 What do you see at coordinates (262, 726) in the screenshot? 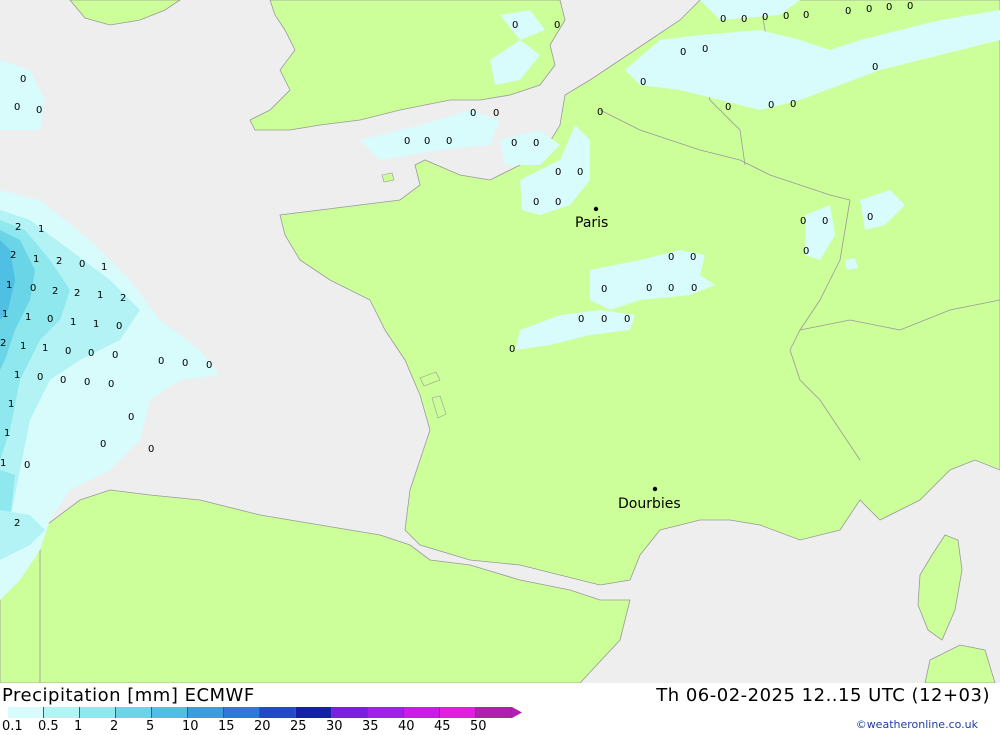
I see `legend-label: 20` at bounding box center [262, 726].